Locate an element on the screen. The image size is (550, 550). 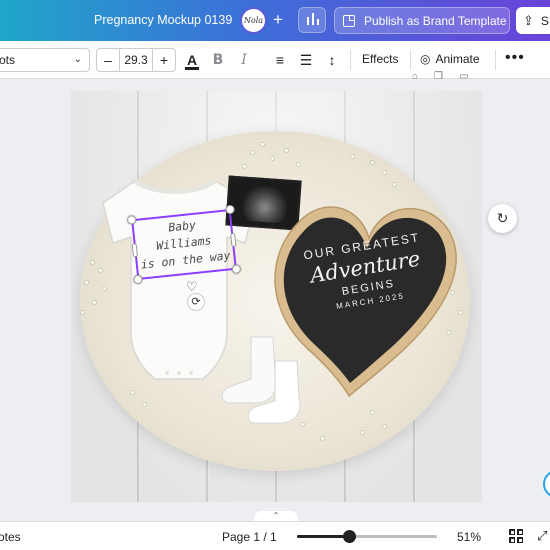
selected-text-box: Baby Williams is on the way is located at coordinates (184, 244).